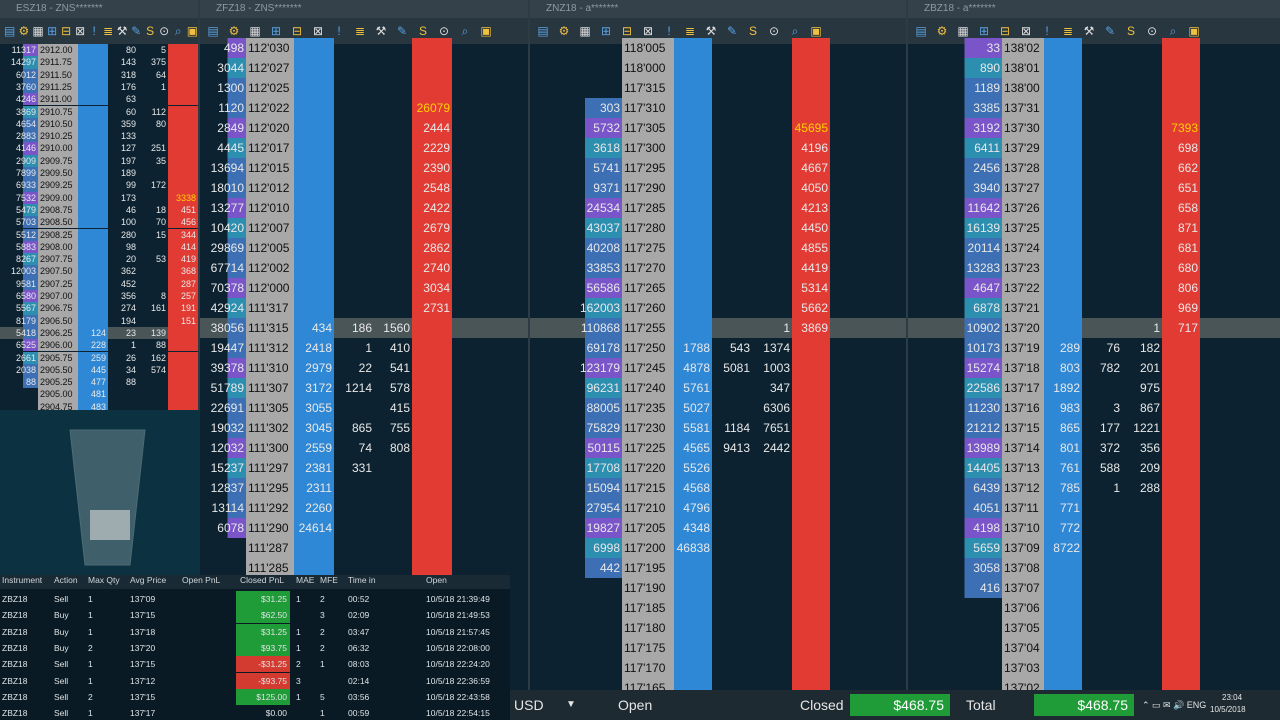  What do you see at coordinates (718, 228) in the screenshot?
I see `ladder-row: 43037 117'280 4450` at bounding box center [718, 228].